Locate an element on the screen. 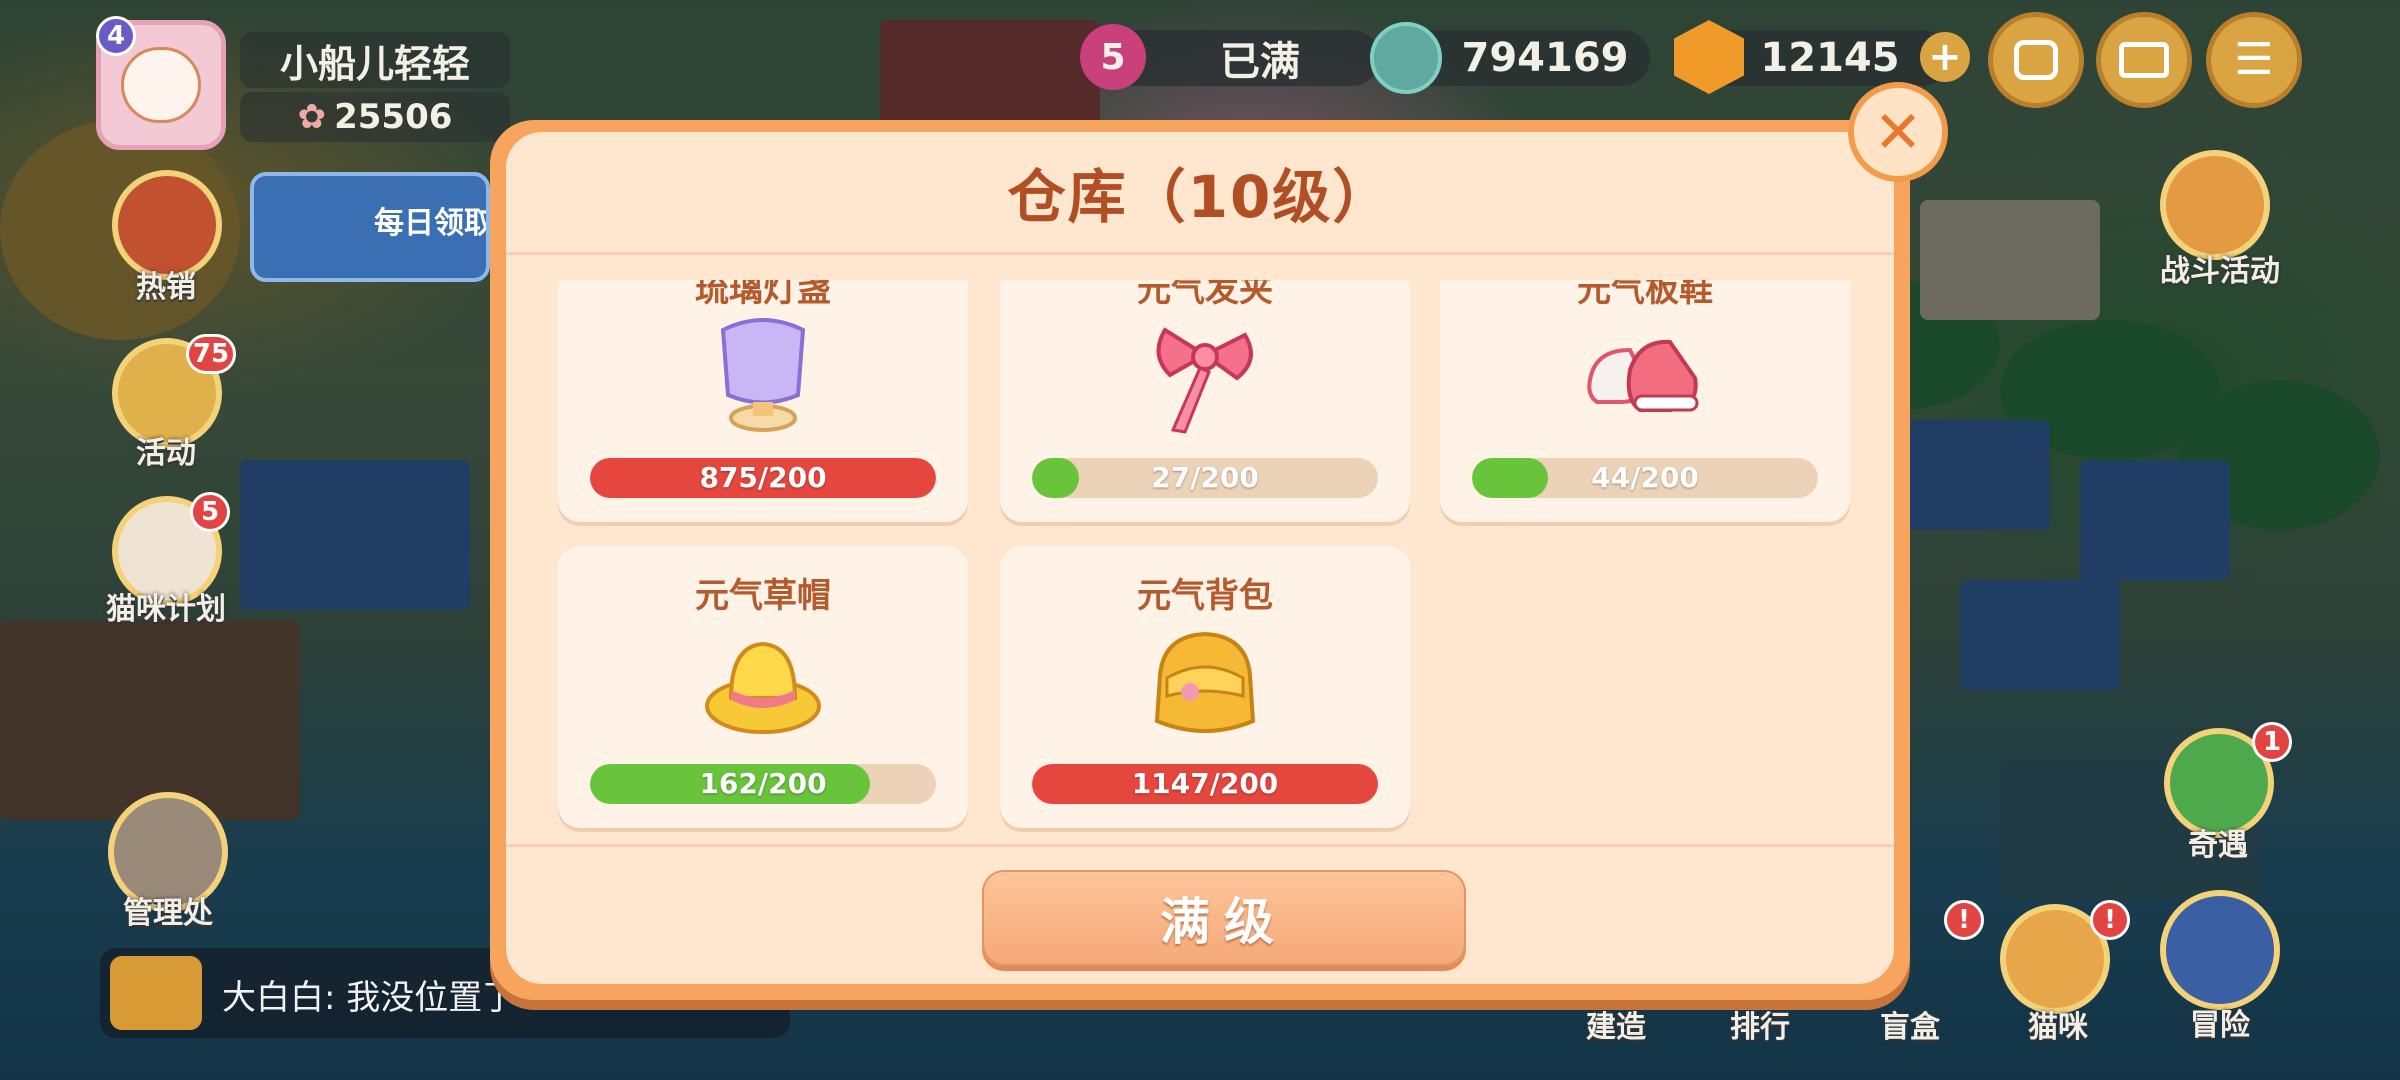 Image resolution: width=2400 pixels, height=1080 pixels. blind-box-label: 盲盒 is located at coordinates (1910, 1024).